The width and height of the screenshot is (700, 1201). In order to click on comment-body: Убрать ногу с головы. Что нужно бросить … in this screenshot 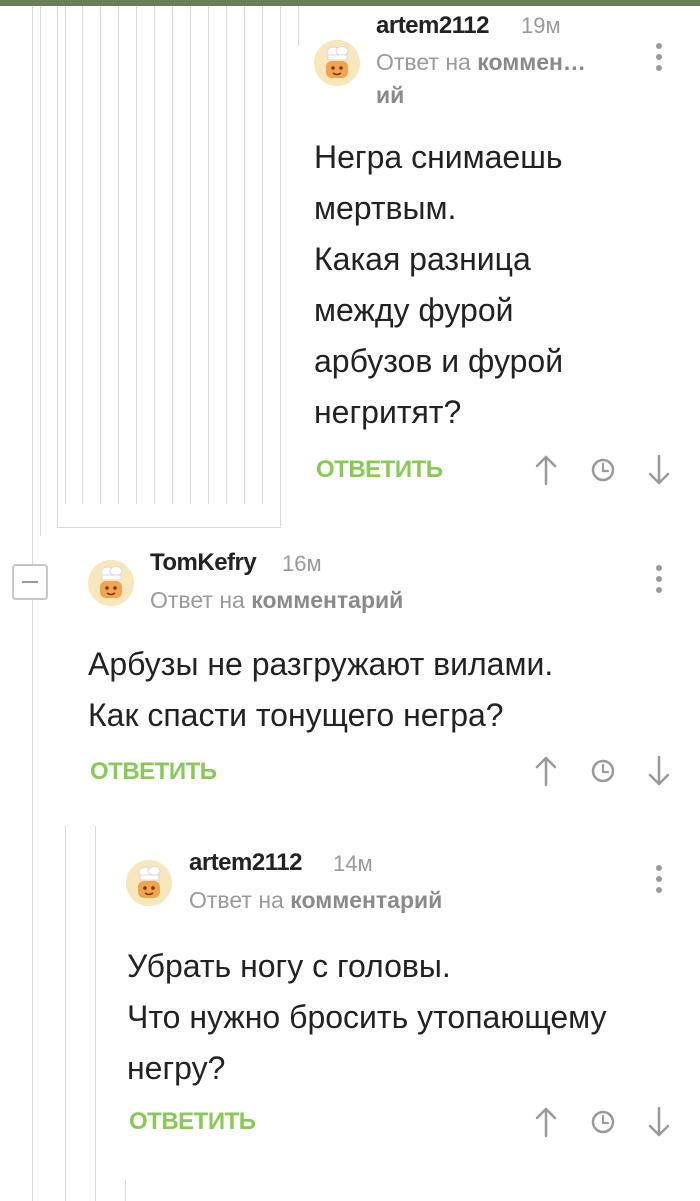, I will do `click(367, 1017)`.